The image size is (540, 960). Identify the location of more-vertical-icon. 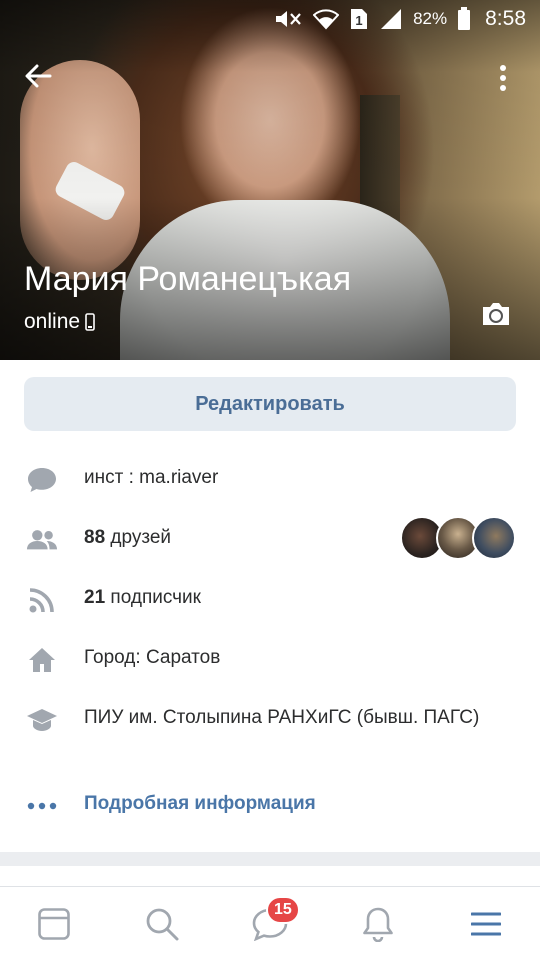
(503, 78).